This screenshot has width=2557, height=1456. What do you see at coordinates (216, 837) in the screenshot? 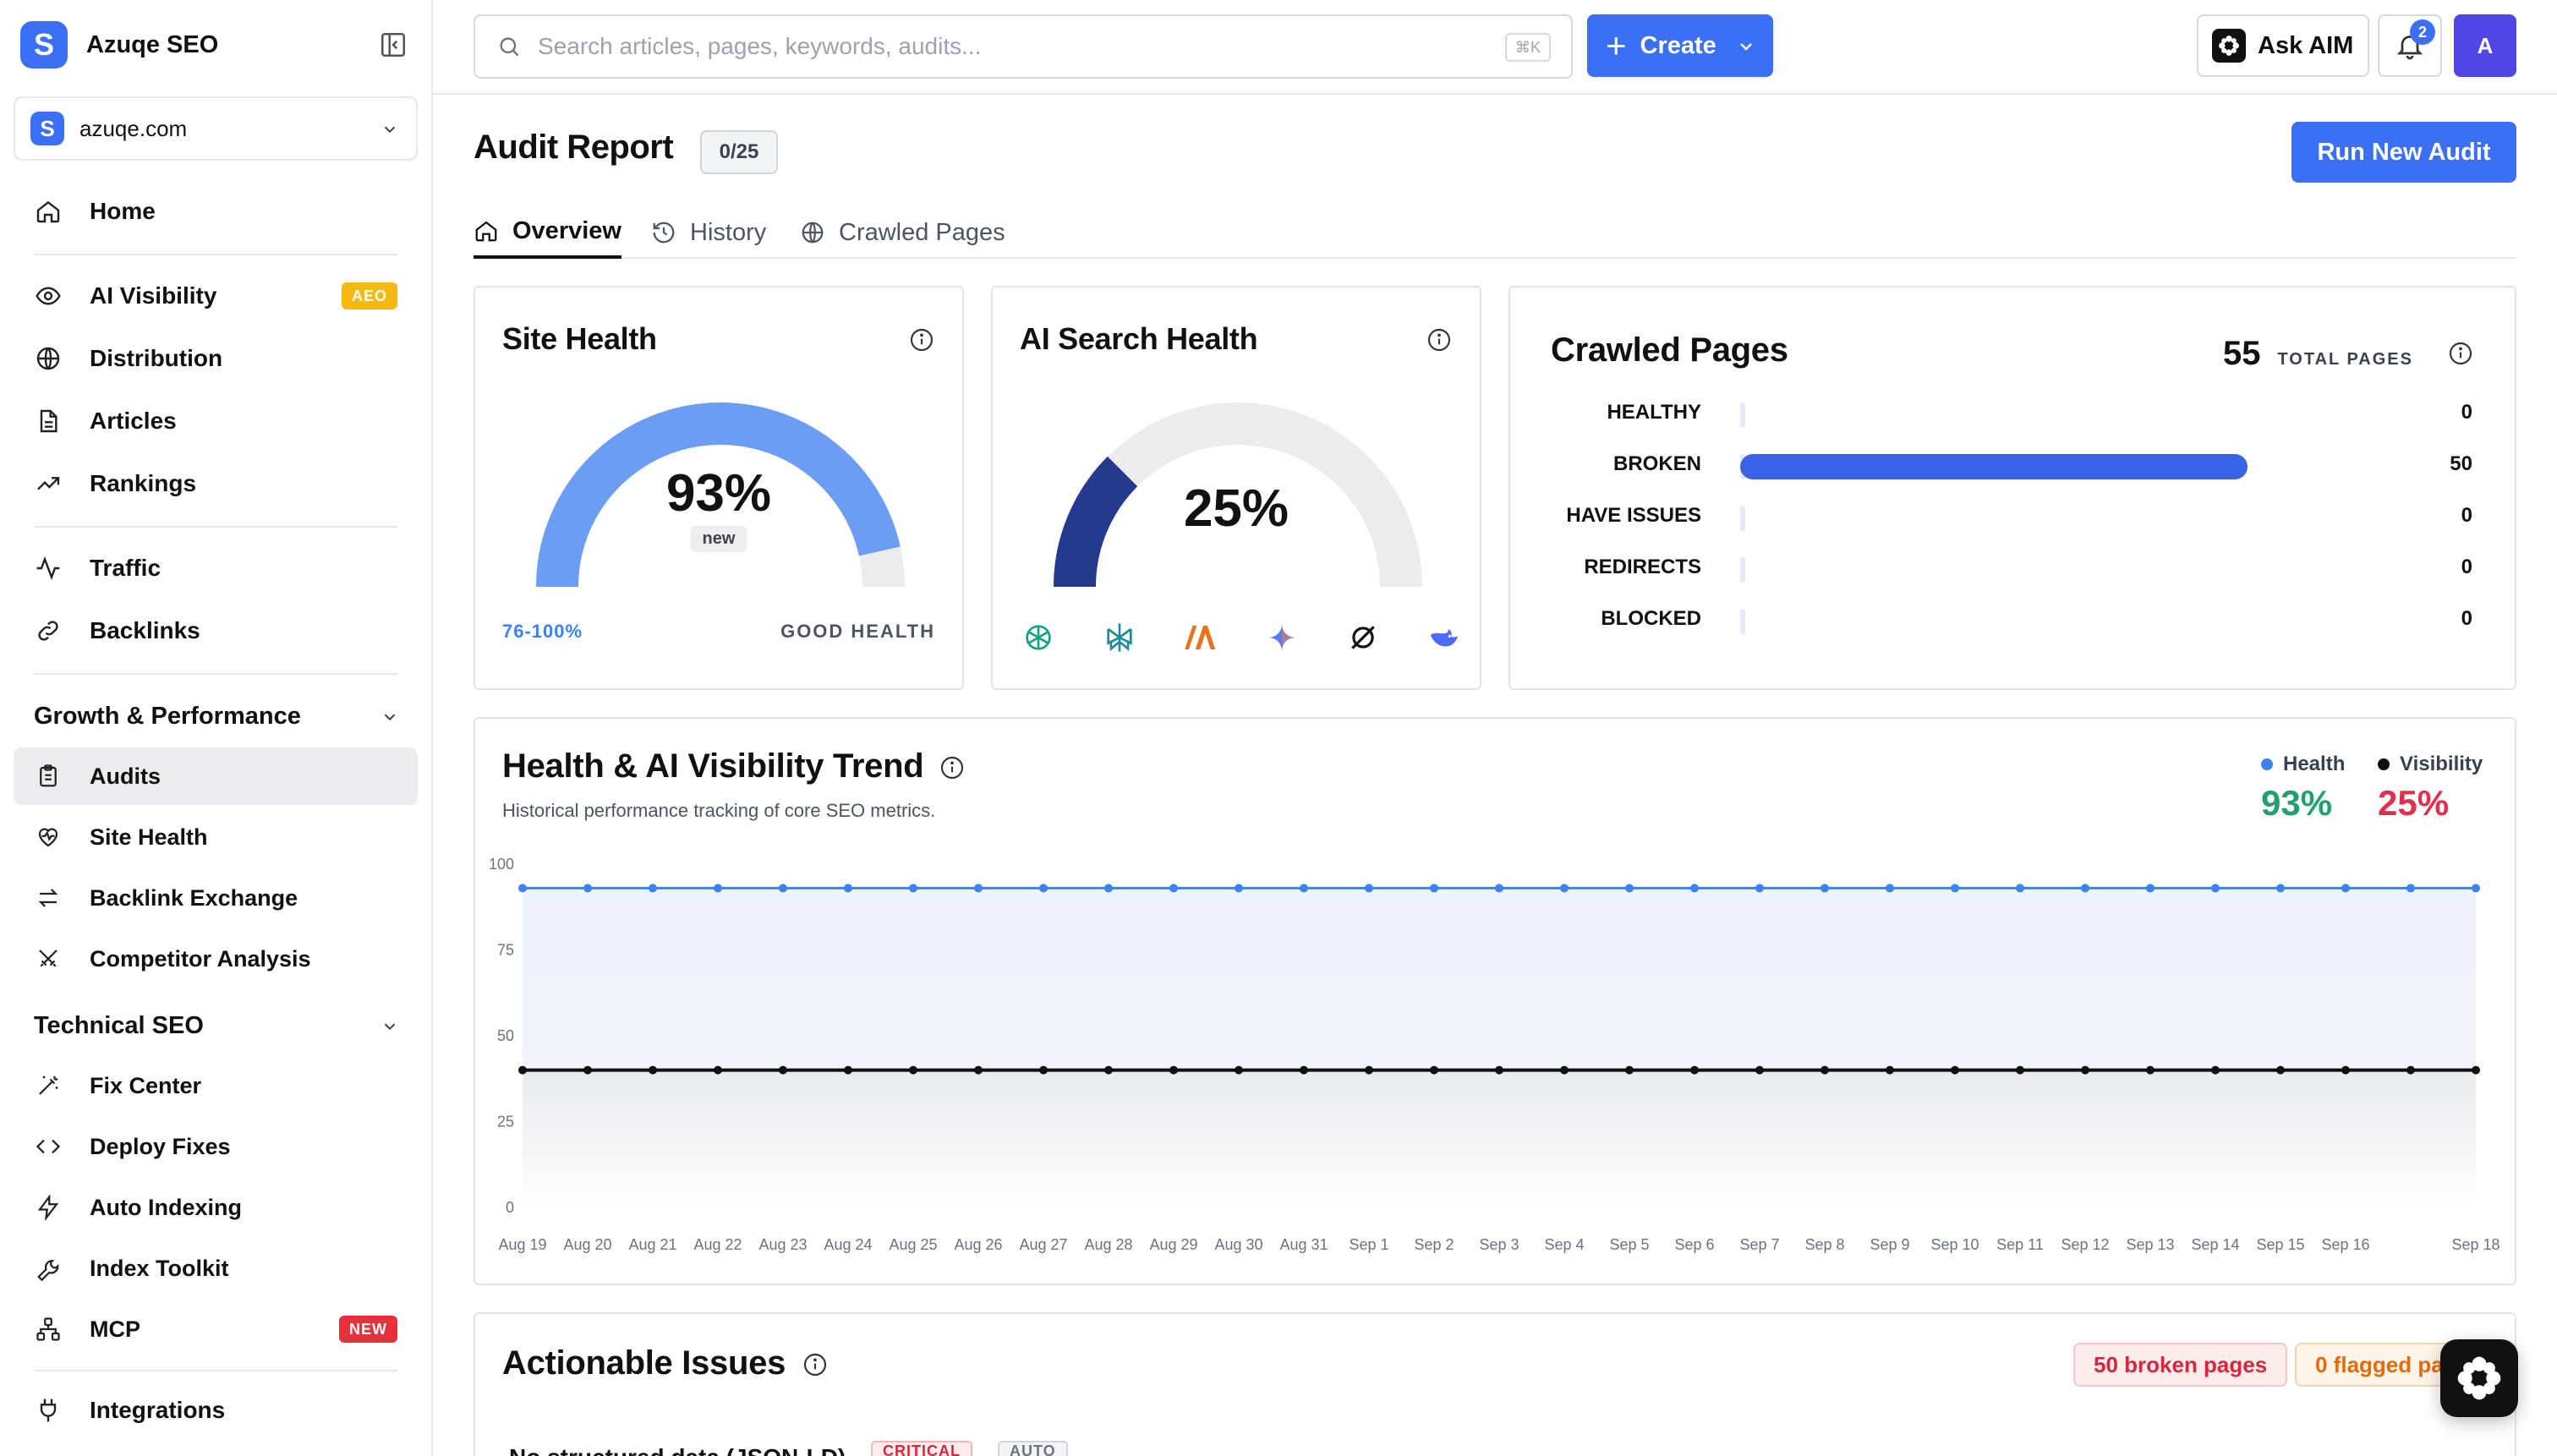
I see `sidebar-item-site-health: Site Health` at bounding box center [216, 837].